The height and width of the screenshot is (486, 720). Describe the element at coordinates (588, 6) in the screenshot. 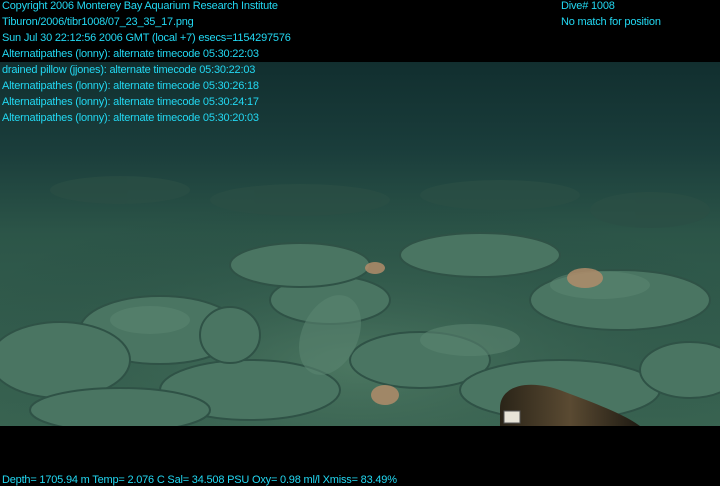

I see `dive-number-text: Dive# 1008` at that location.